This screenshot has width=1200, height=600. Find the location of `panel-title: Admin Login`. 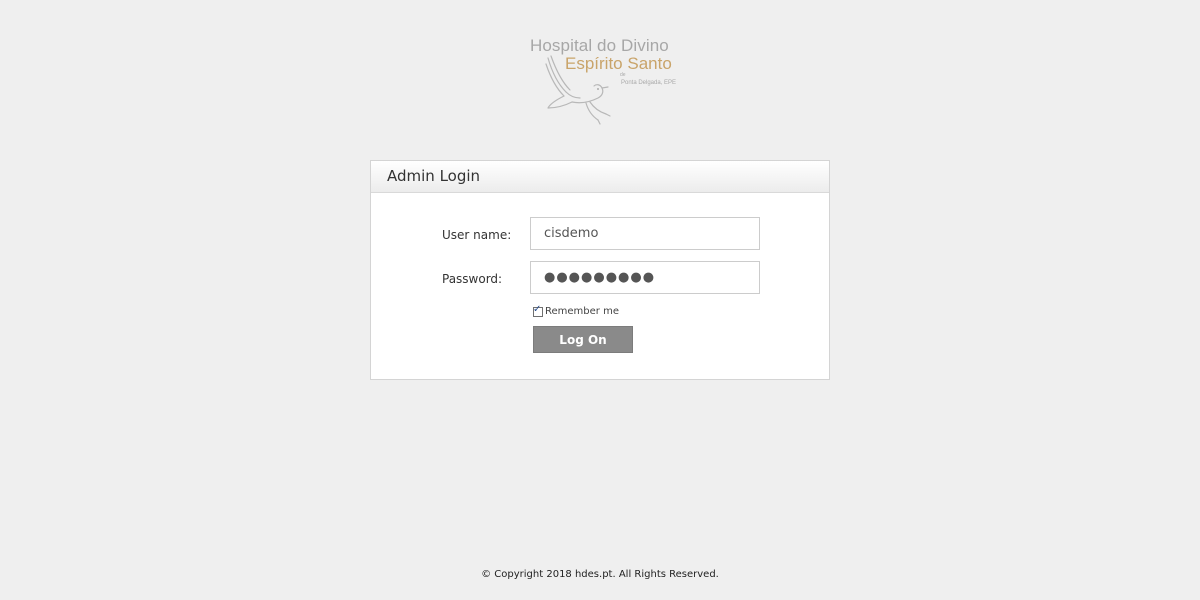

panel-title: Admin Login is located at coordinates (434, 176).